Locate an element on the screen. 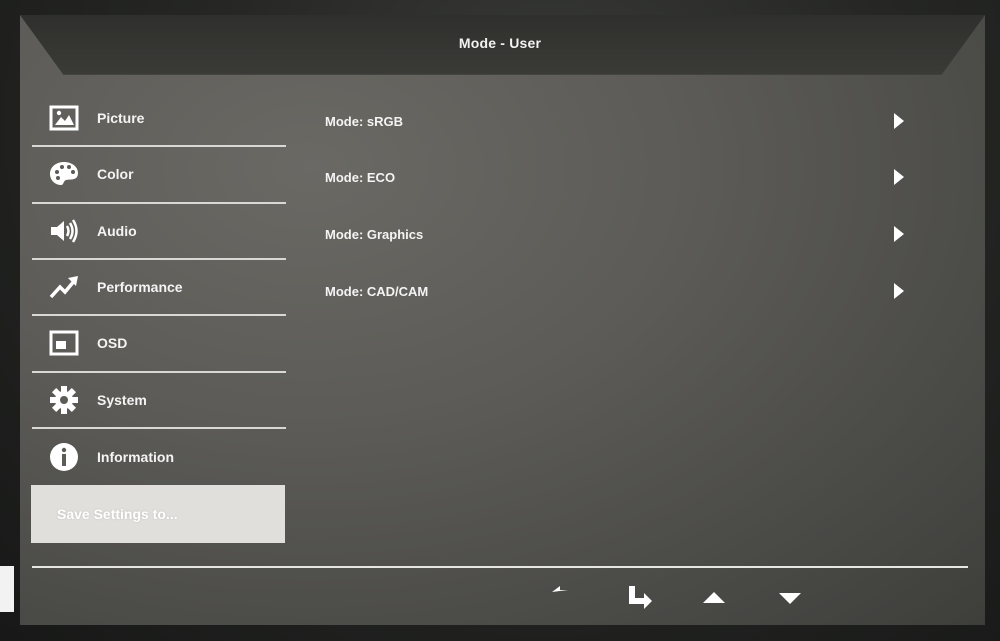 The width and height of the screenshot is (1000, 641). enter-arrow-icon is located at coordinates (640, 597).